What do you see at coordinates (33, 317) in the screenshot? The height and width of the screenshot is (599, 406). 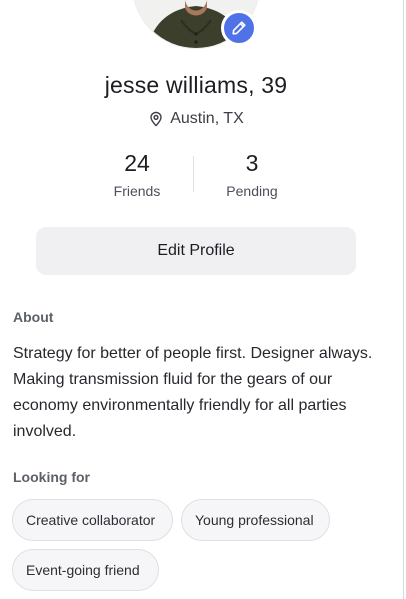 I see `about-heading: About` at bounding box center [33, 317].